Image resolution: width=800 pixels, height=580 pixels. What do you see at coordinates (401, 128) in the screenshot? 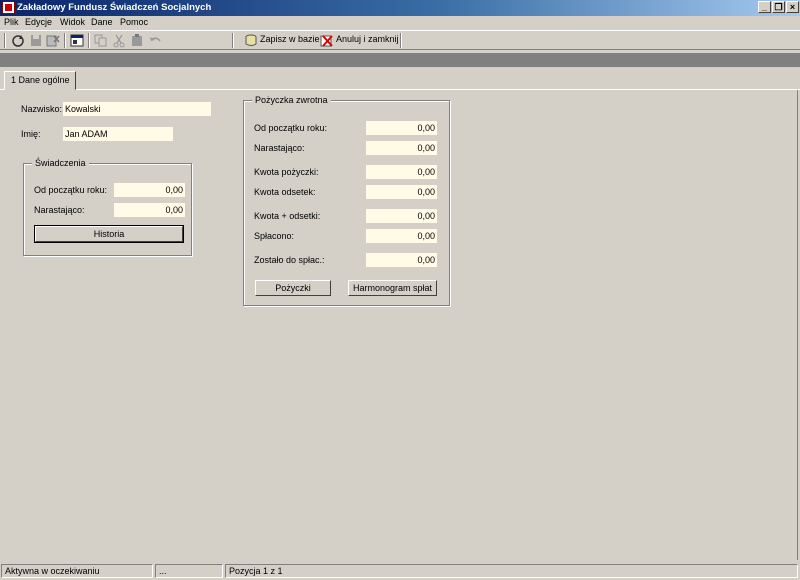
I see `loan-ytd-field: 0,00` at bounding box center [401, 128].